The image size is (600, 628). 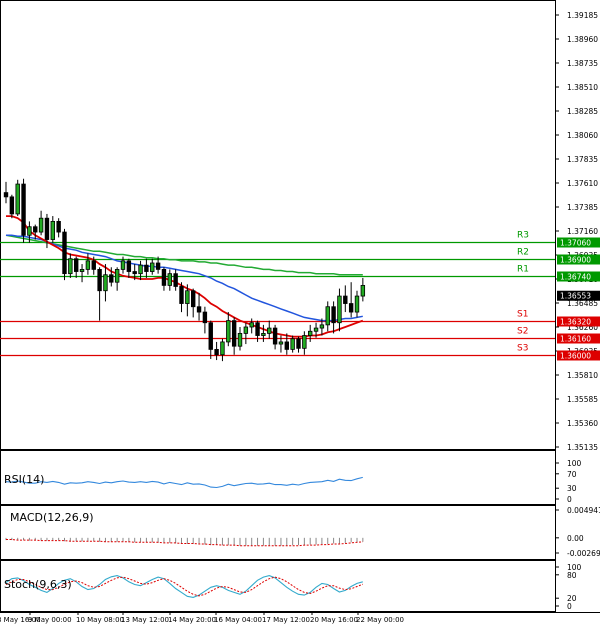 What do you see at coordinates (575, 356) in the screenshot?
I see `level-price-label-s3: 1.36000` at bounding box center [575, 356].